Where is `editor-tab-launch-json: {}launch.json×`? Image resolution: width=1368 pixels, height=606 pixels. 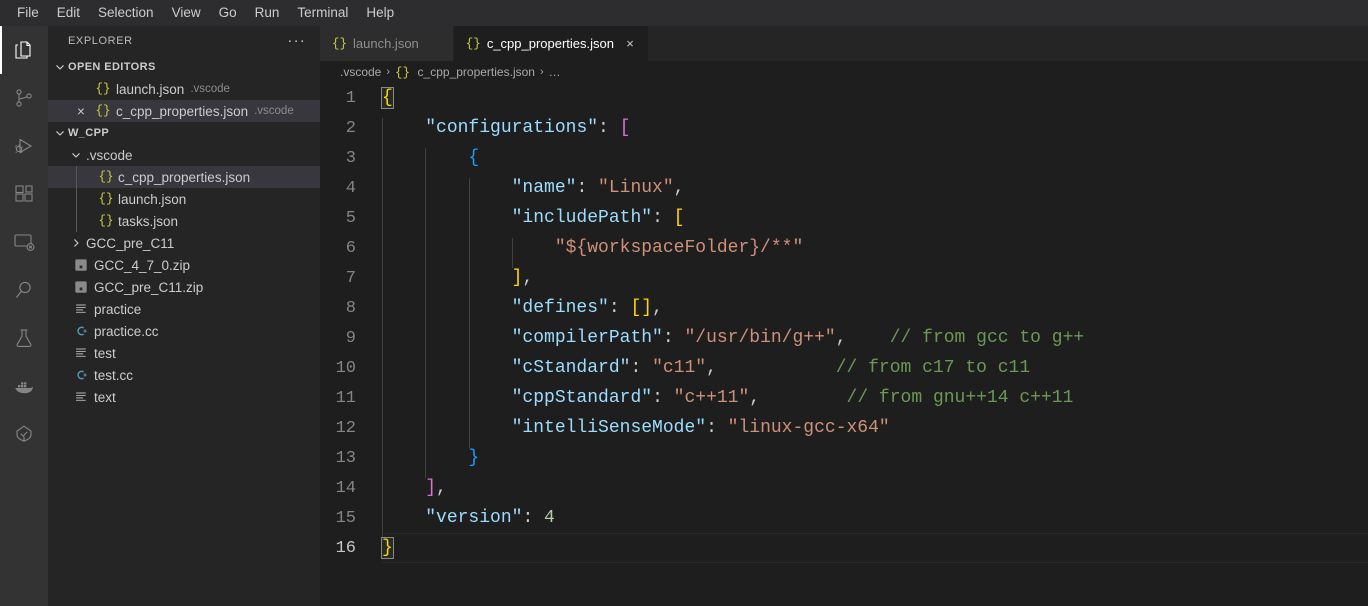 editor-tab-launch-json: {}launch.json× is located at coordinates (387, 43).